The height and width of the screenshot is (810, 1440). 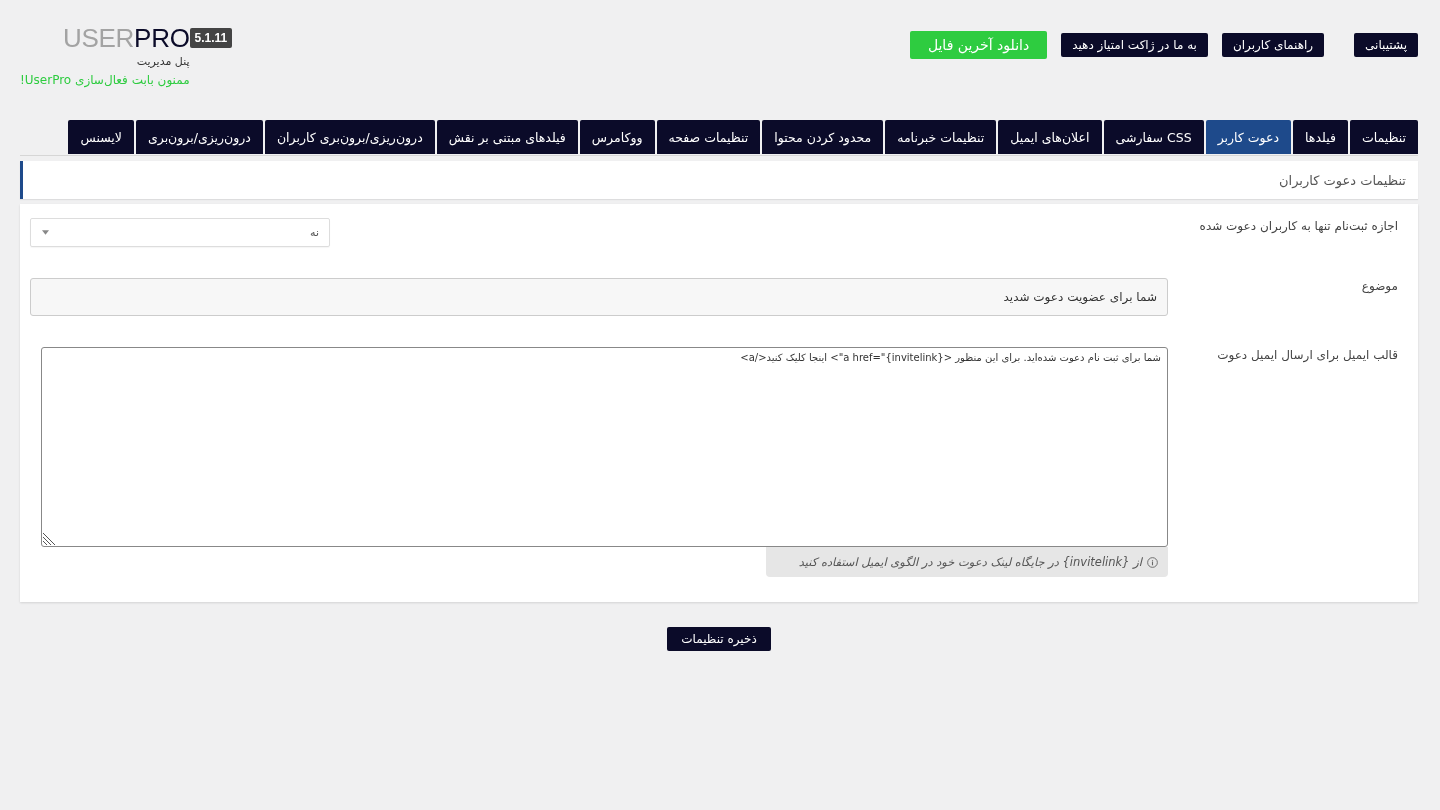 I want to click on tab: درون‌ریزی/برون‌بری, so click(x=199, y=137).